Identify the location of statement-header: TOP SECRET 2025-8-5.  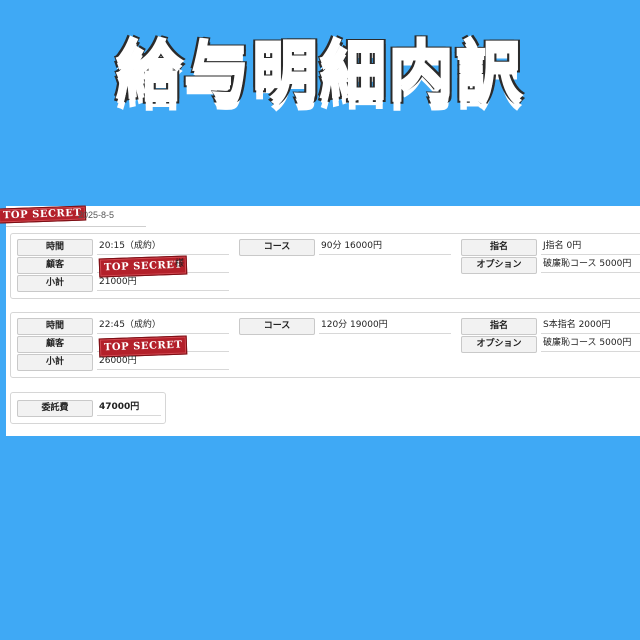
(73, 216).